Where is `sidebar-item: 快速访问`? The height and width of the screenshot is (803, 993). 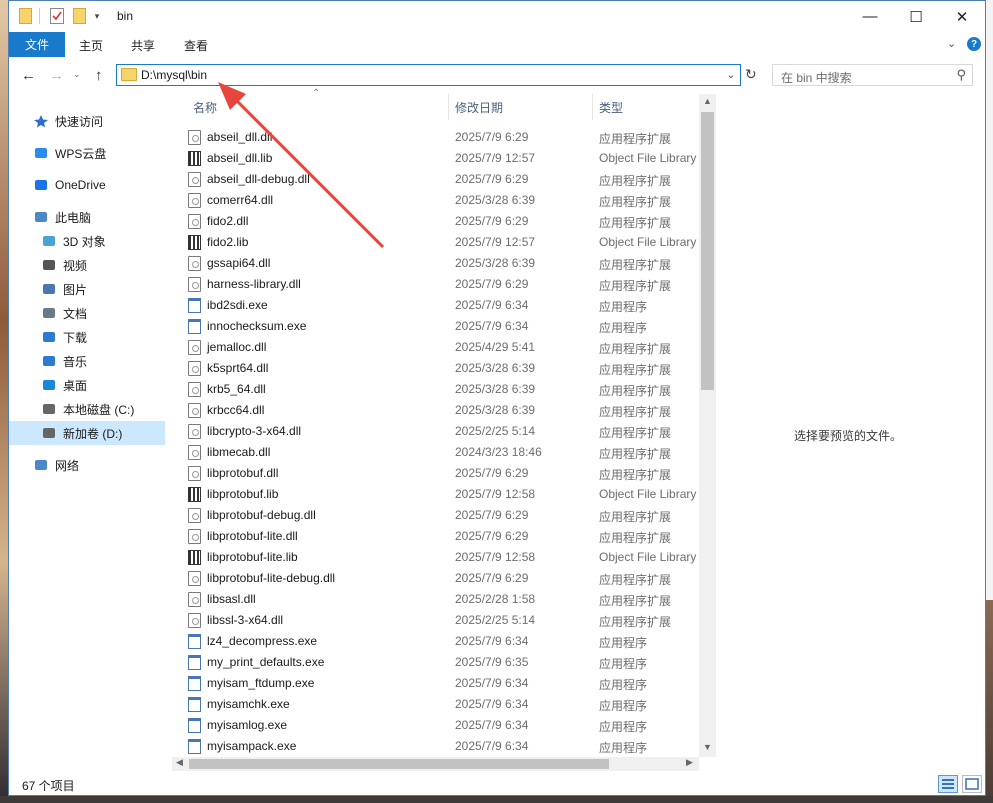
sidebar-item: 快速访问 is located at coordinates (87, 121).